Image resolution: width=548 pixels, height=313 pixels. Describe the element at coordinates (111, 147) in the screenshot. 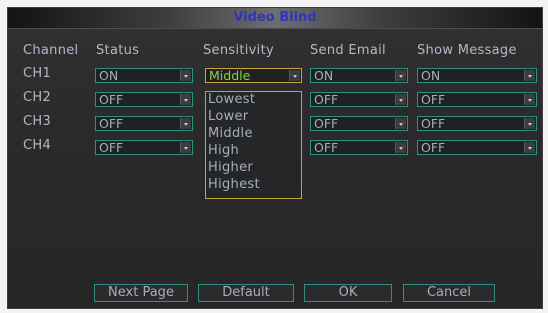

I see `status-value-ch4: OFF` at that location.